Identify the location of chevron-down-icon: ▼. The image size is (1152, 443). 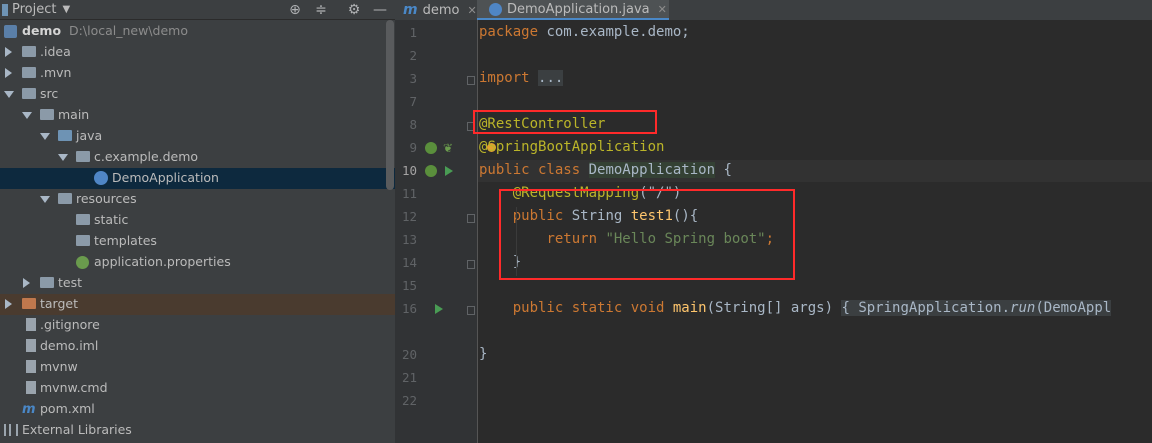
(66, 9).